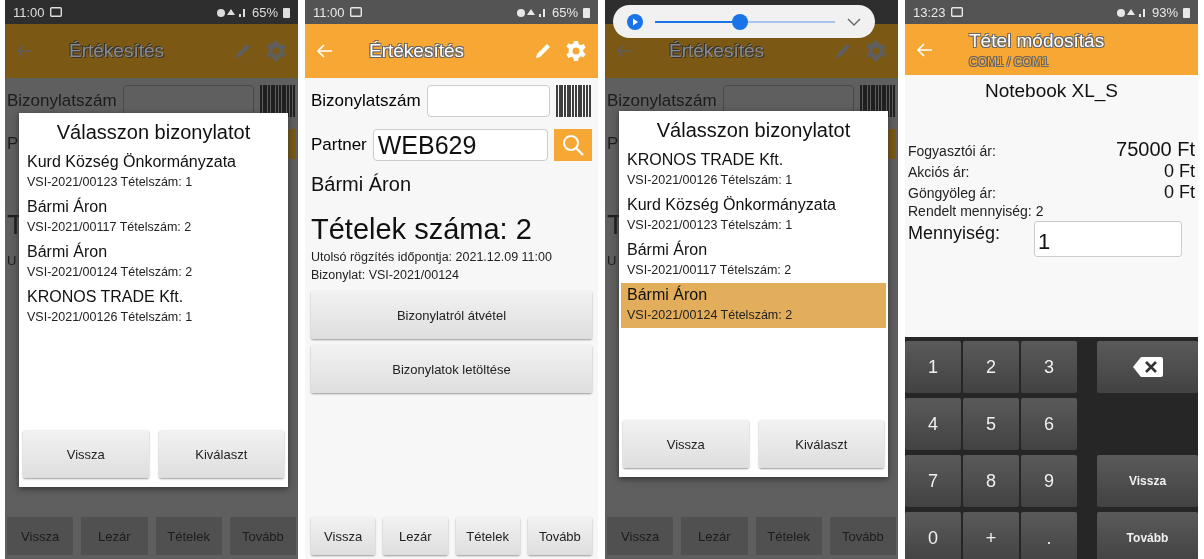 The image size is (1204, 559). Describe the element at coordinates (559, 536) in the screenshot. I see `bottom-button: Tovább` at that location.